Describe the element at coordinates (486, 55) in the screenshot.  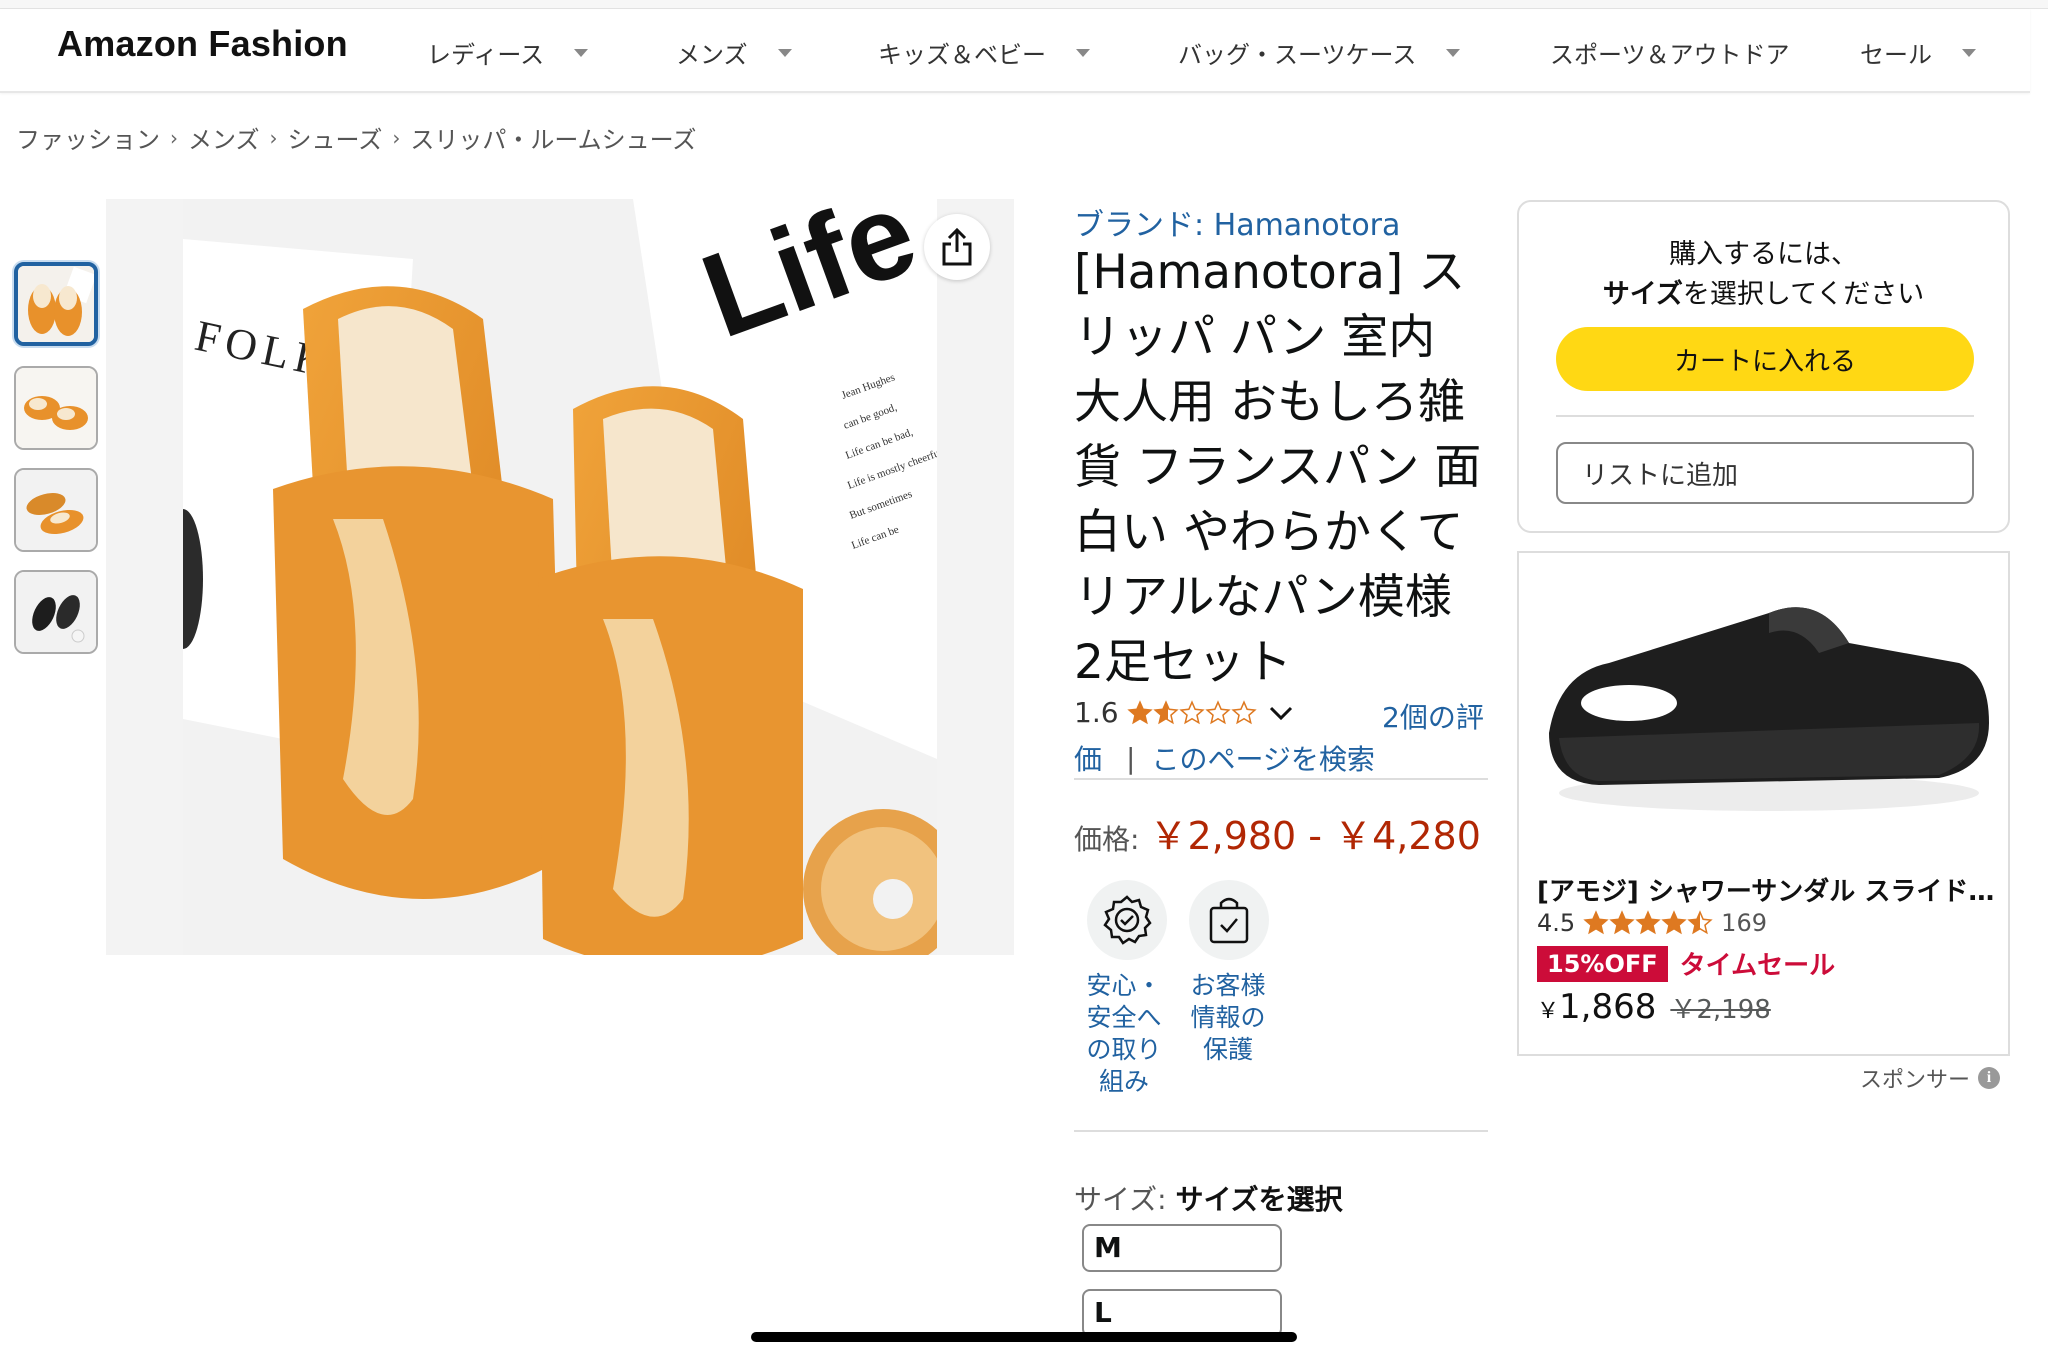
I see `nav-item-label: レディース` at that location.